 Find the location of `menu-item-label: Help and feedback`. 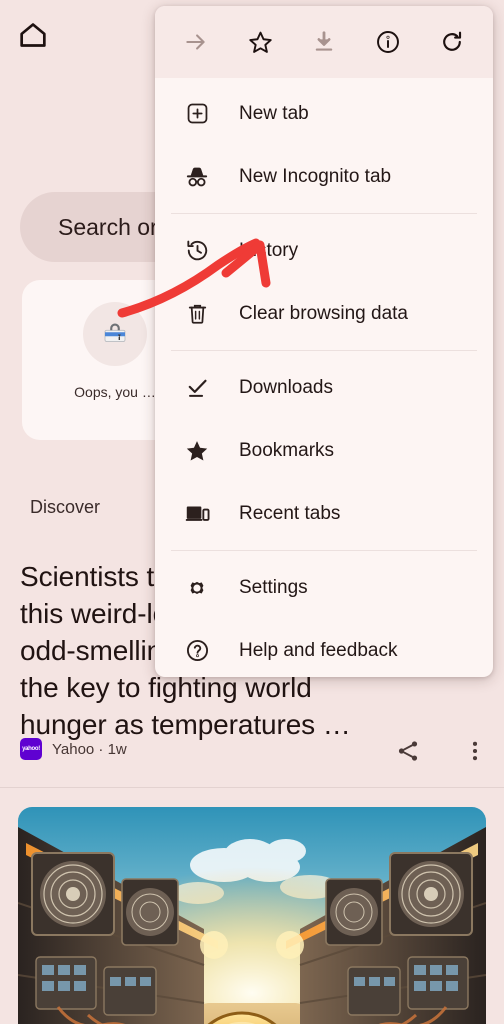

menu-item-label: Help and feedback is located at coordinates (318, 650).